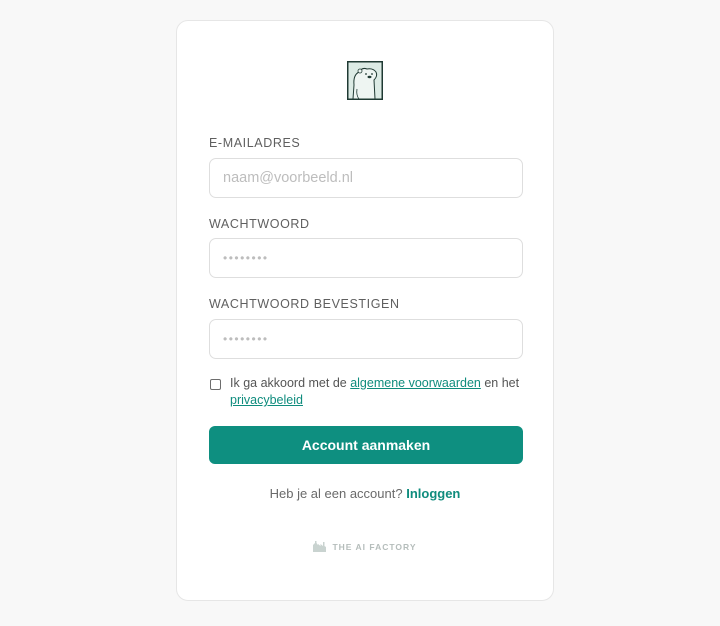 Image resolution: width=720 pixels, height=626 pixels. I want to click on terms-checkbox, so click(215, 384).